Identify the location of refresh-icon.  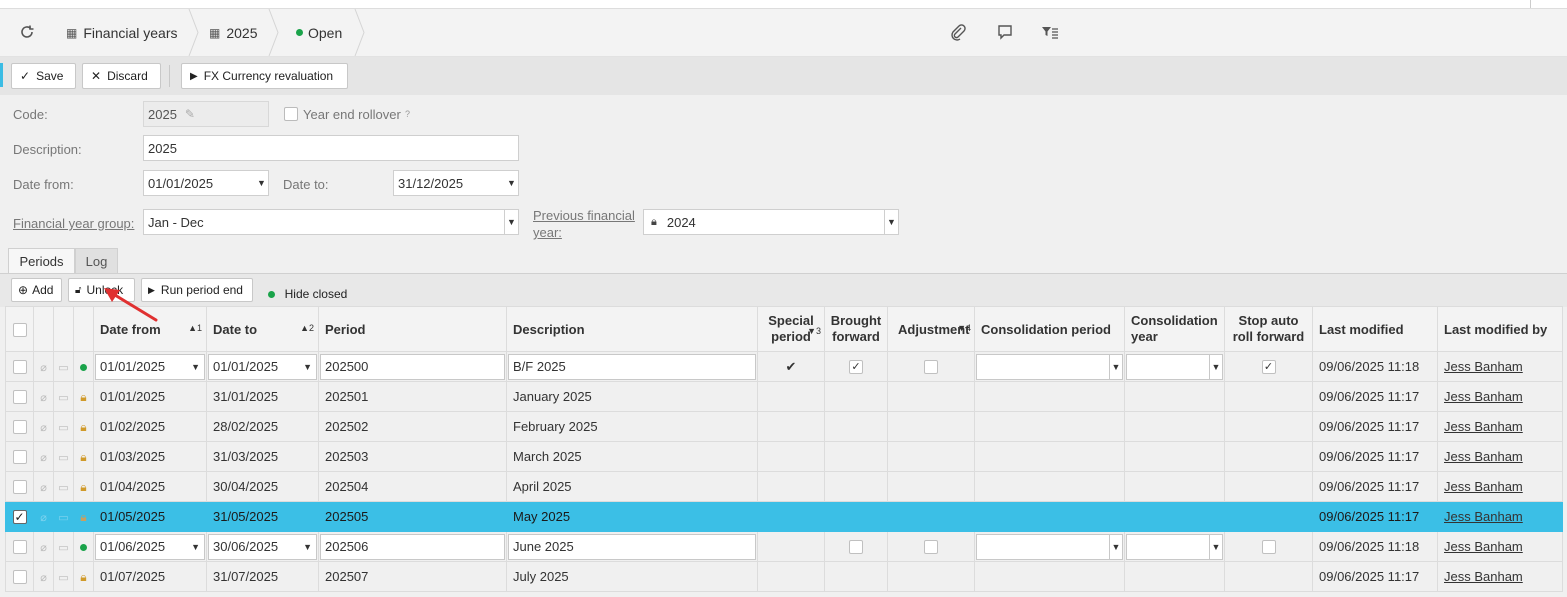
(27, 32).